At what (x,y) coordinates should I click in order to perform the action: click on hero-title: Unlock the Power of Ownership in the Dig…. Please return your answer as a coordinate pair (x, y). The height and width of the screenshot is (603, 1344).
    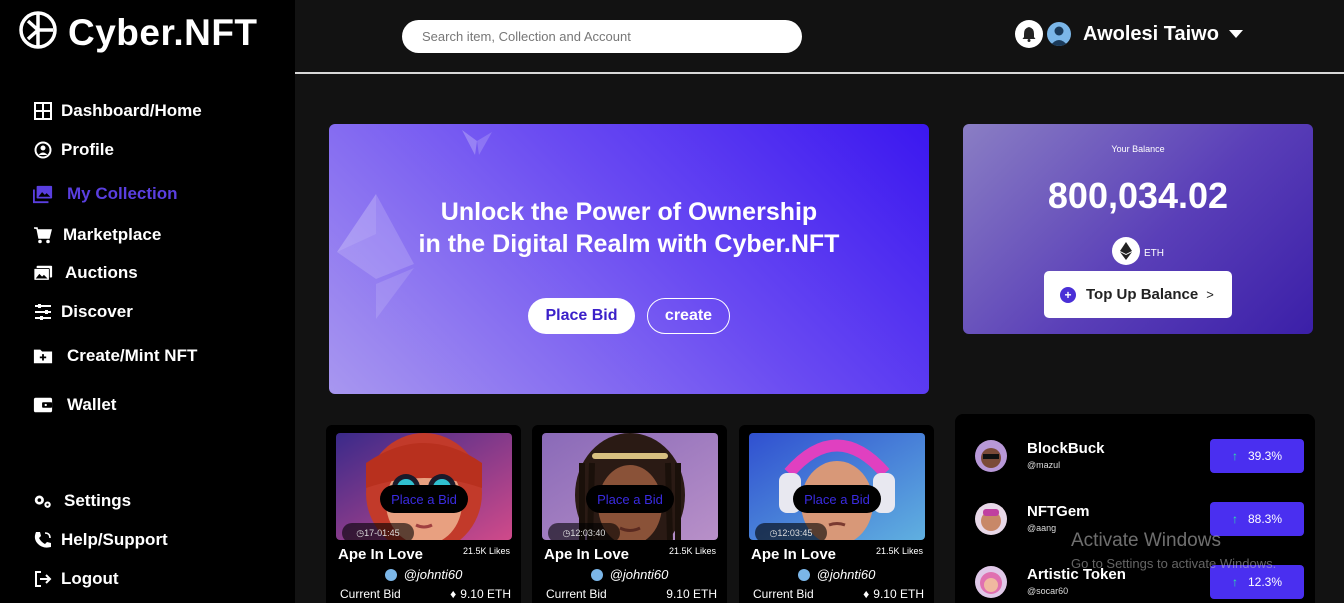
    Looking at the image, I should click on (629, 228).